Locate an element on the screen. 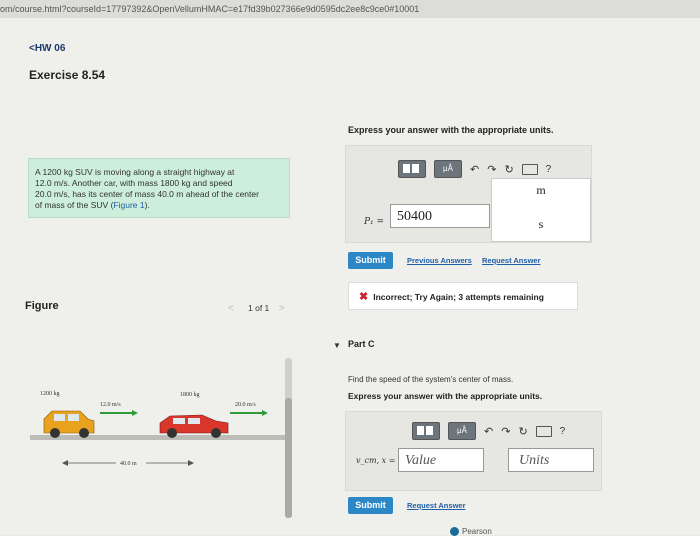 Image resolution: width=700 pixels, height=536 pixels. part-c-request-answer-link: Request Answer is located at coordinates (436, 505).